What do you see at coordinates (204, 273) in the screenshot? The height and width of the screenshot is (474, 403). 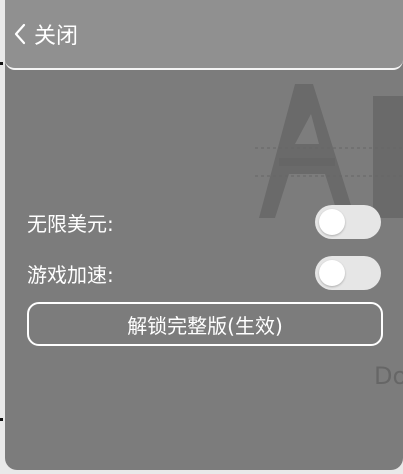 I see `setting-row-game-speed: 游戏加速:` at bounding box center [204, 273].